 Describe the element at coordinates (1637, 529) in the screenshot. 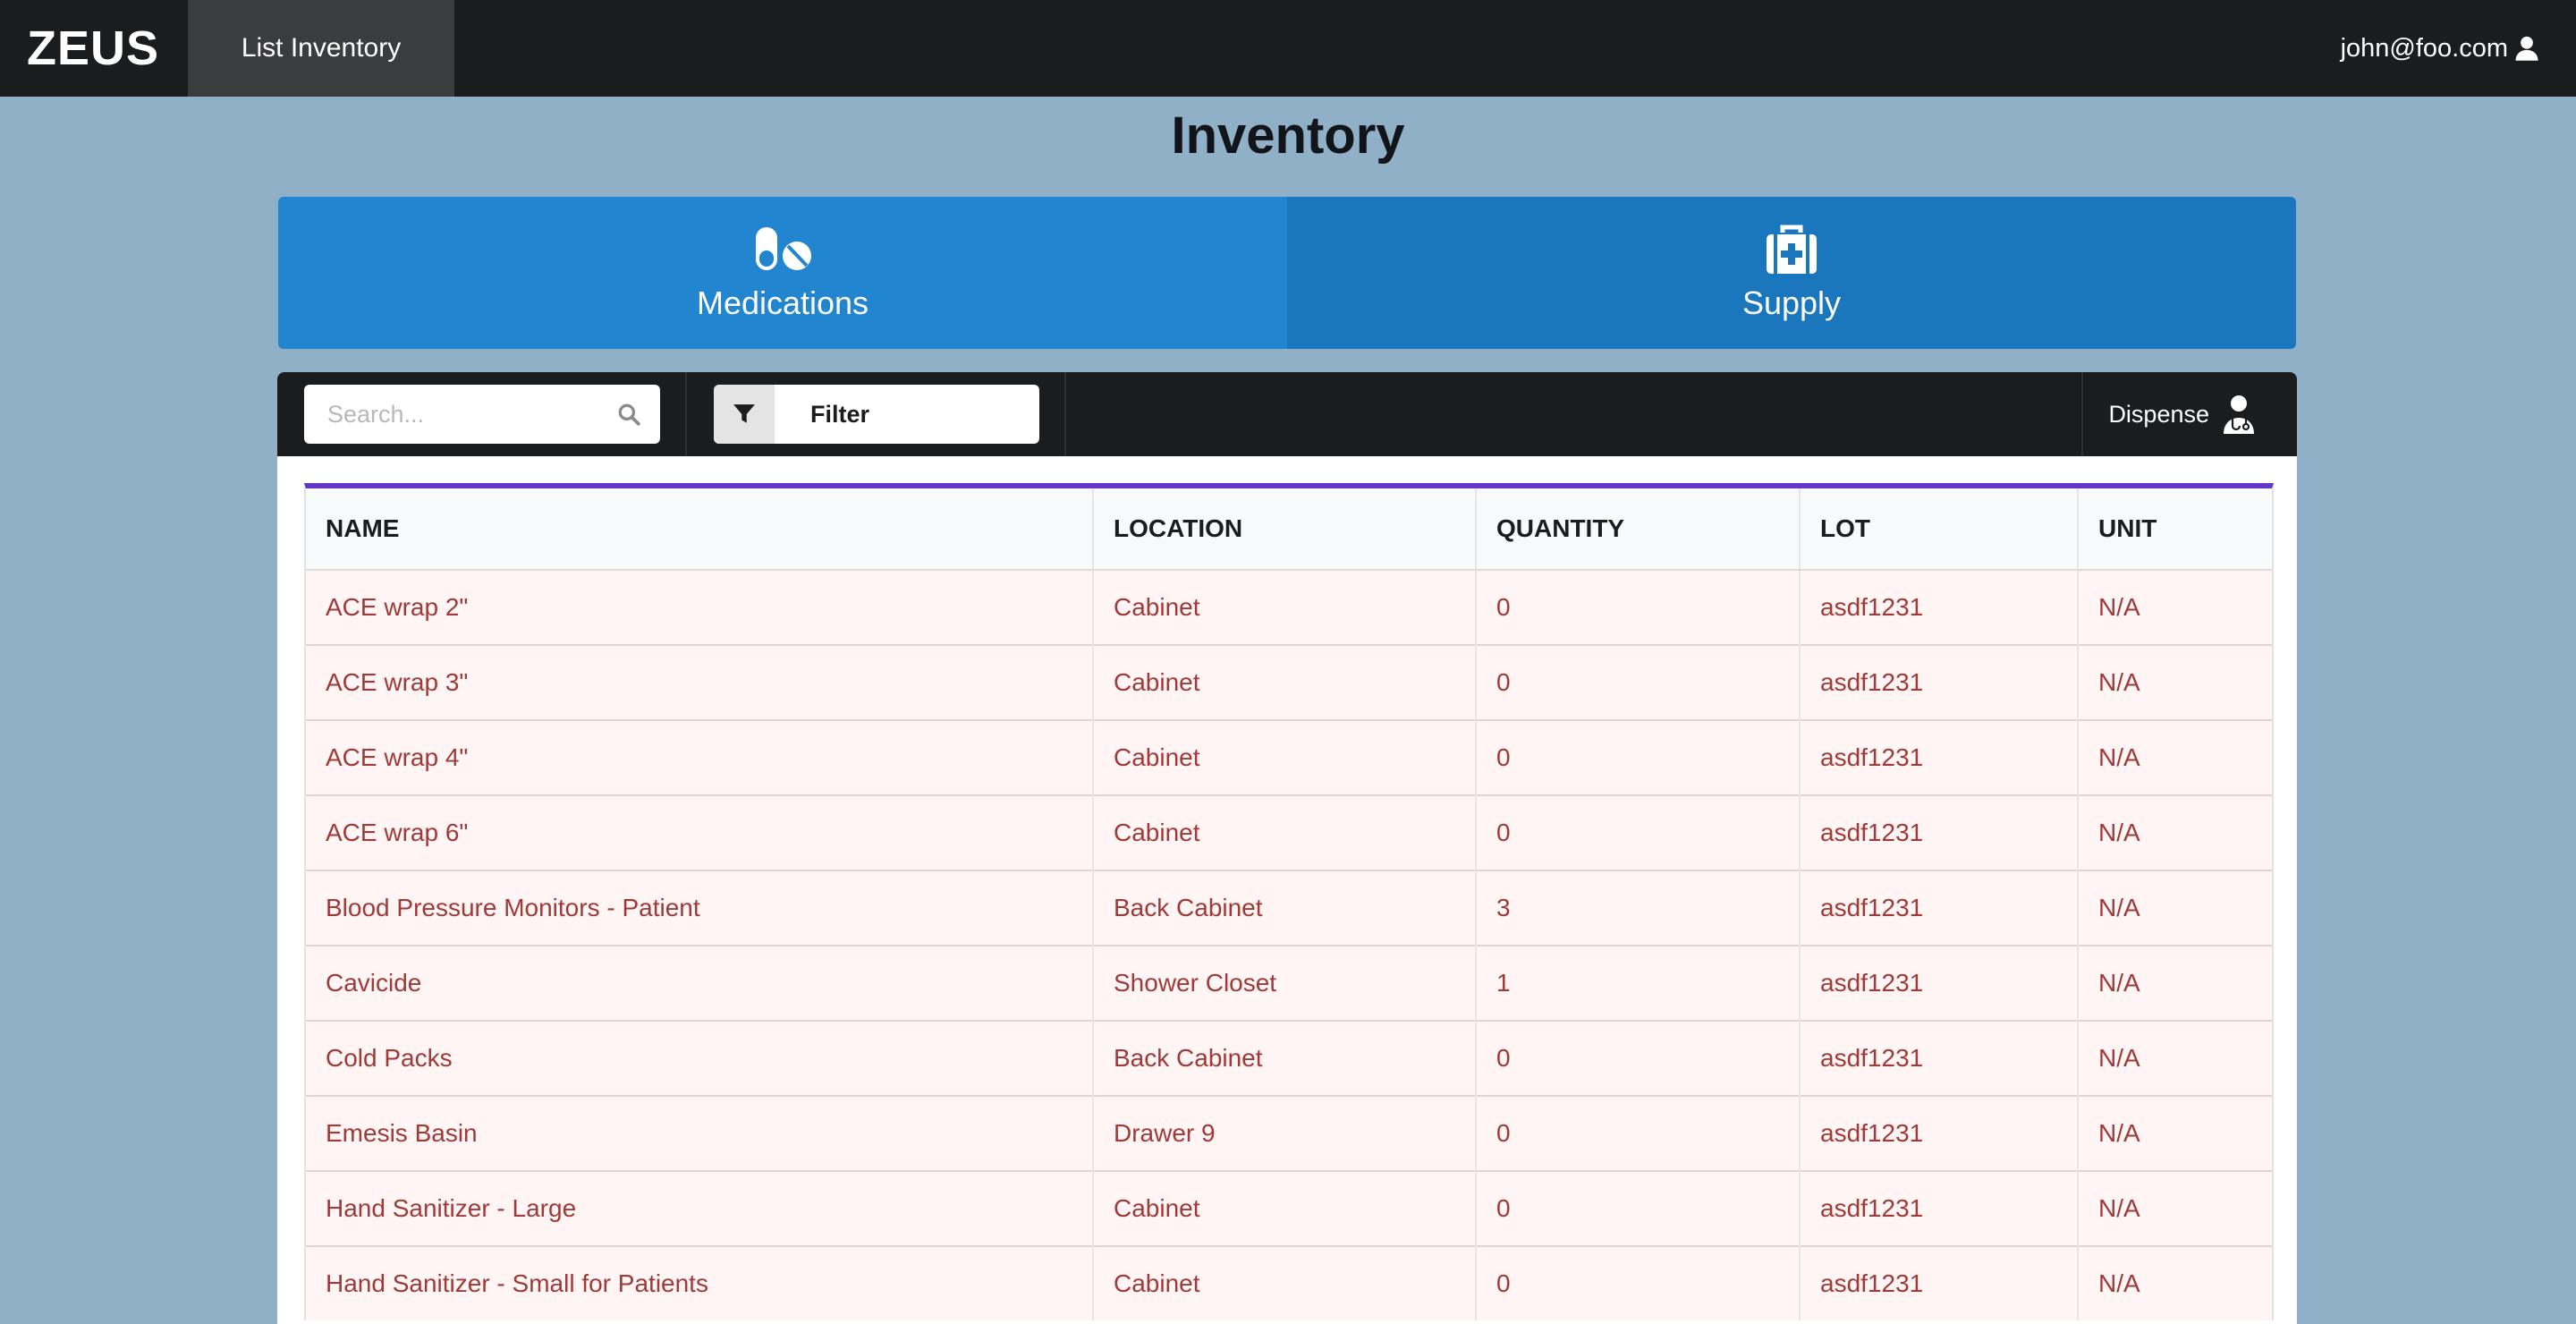

I see `column-header-quantity: QUANTITY` at that location.